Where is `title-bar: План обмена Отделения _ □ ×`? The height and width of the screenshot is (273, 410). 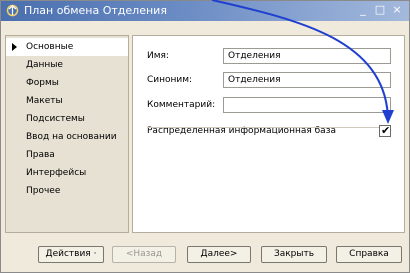
title-bar: План обмена Отделения _ □ × is located at coordinates (205, 11).